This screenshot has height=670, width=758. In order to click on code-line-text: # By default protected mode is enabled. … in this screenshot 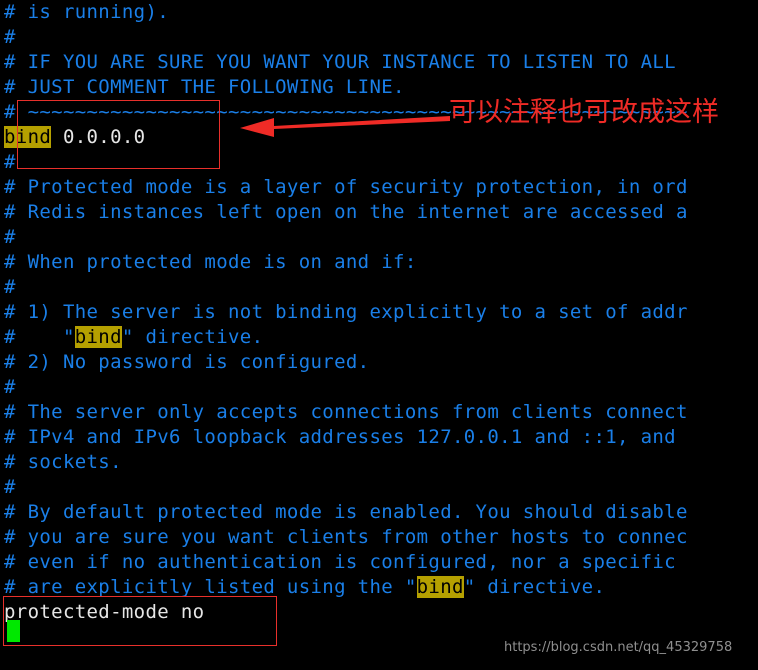, I will do `click(346, 512)`.